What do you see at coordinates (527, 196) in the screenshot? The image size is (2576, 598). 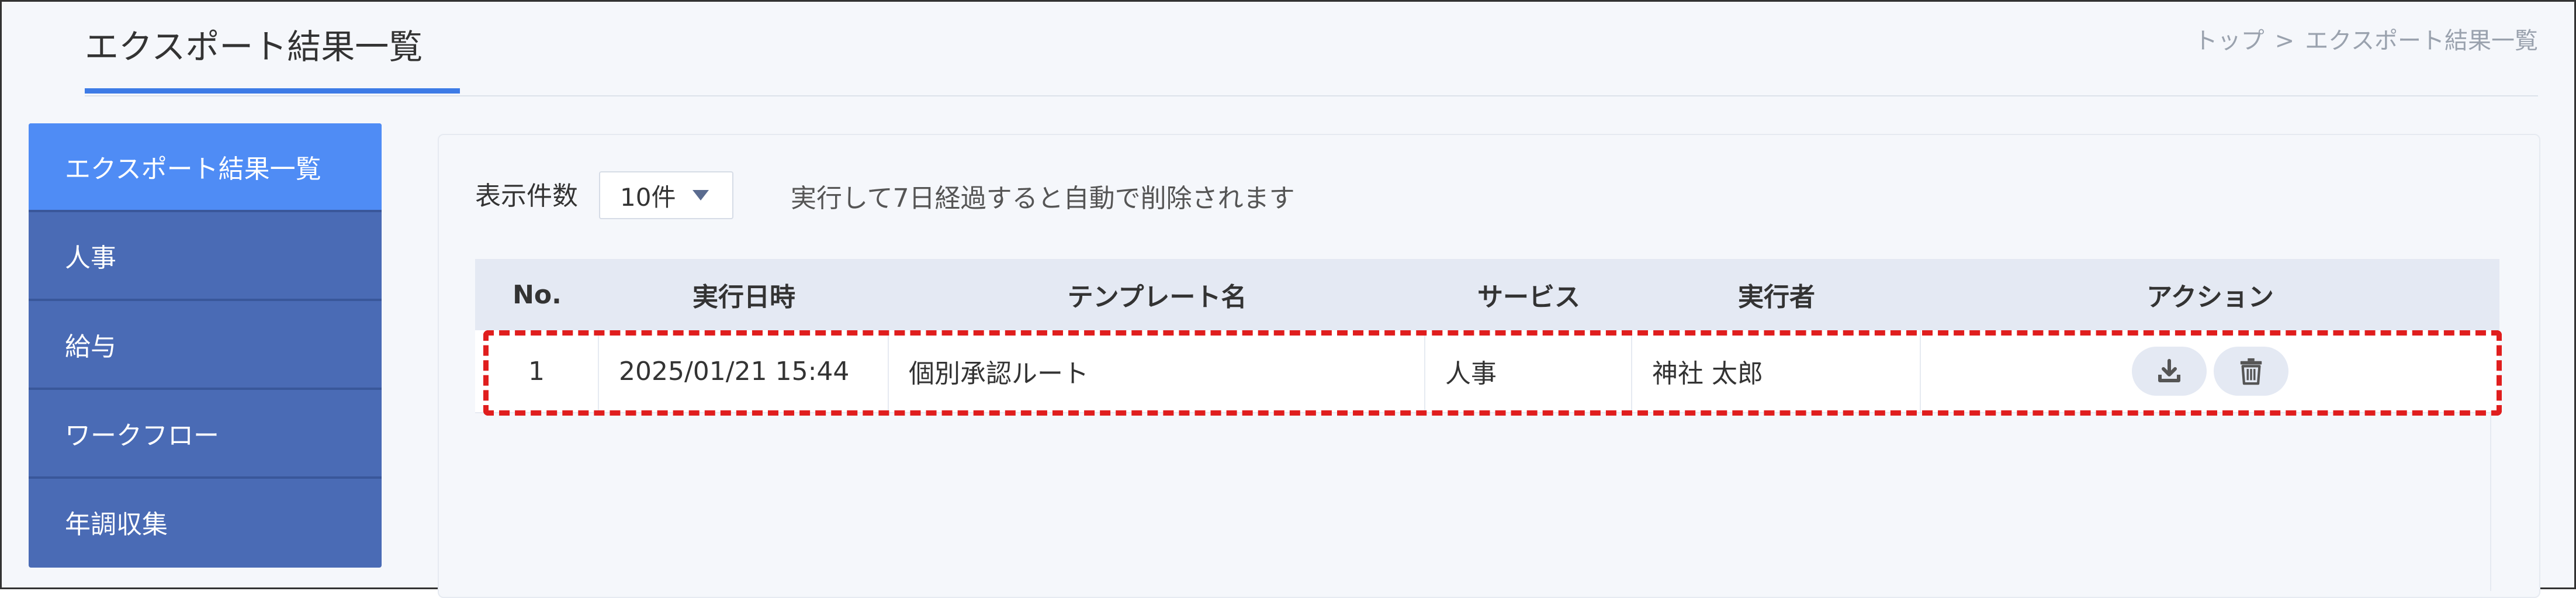 I see `page-size-label: 表示件数` at bounding box center [527, 196].